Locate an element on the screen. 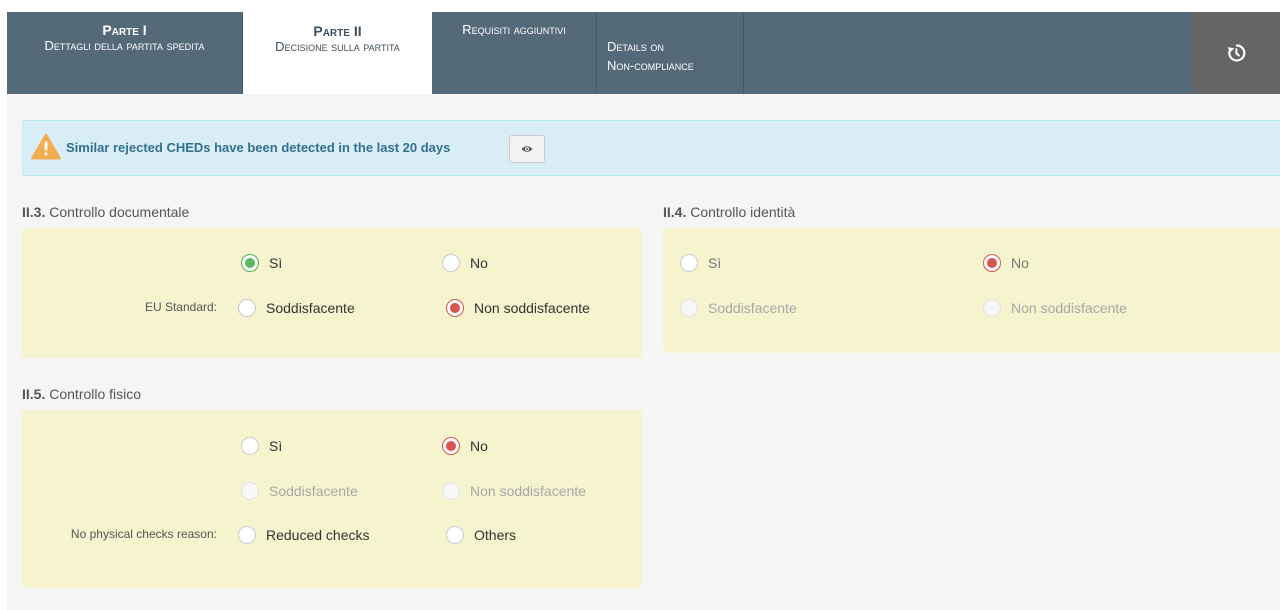  eu-not-satisfactory-radio is located at coordinates (455, 308).